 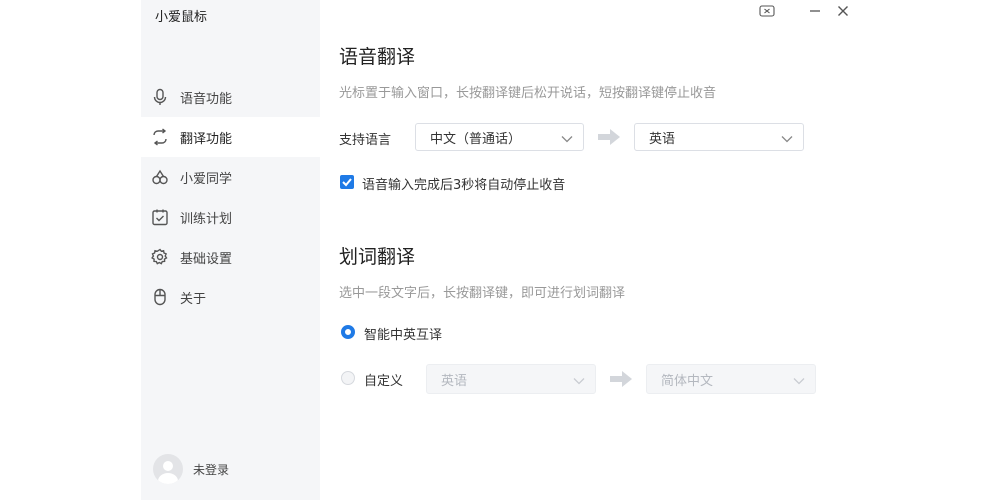 What do you see at coordinates (160, 217) in the screenshot?
I see `calendar-check-icon` at bounding box center [160, 217].